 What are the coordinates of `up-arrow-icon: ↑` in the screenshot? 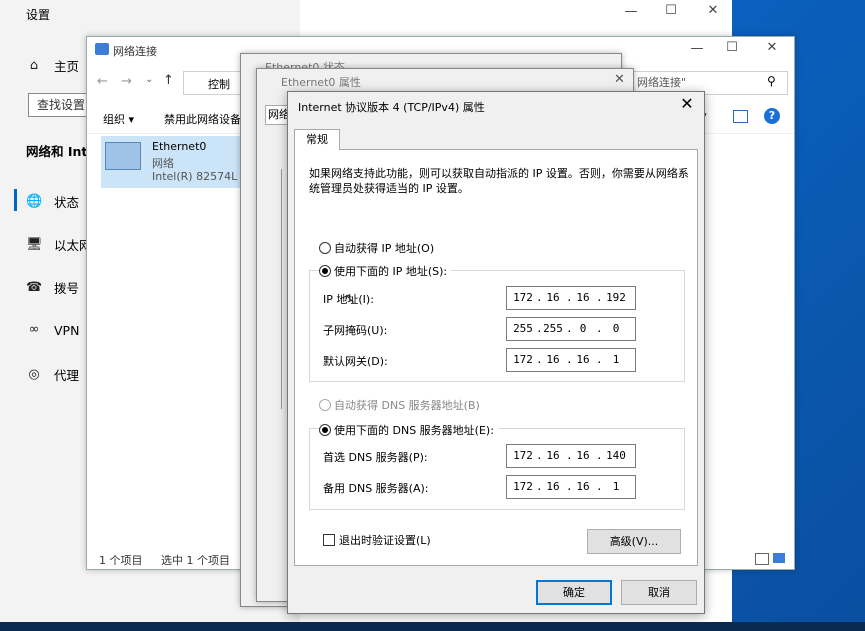 It's located at (168, 80).